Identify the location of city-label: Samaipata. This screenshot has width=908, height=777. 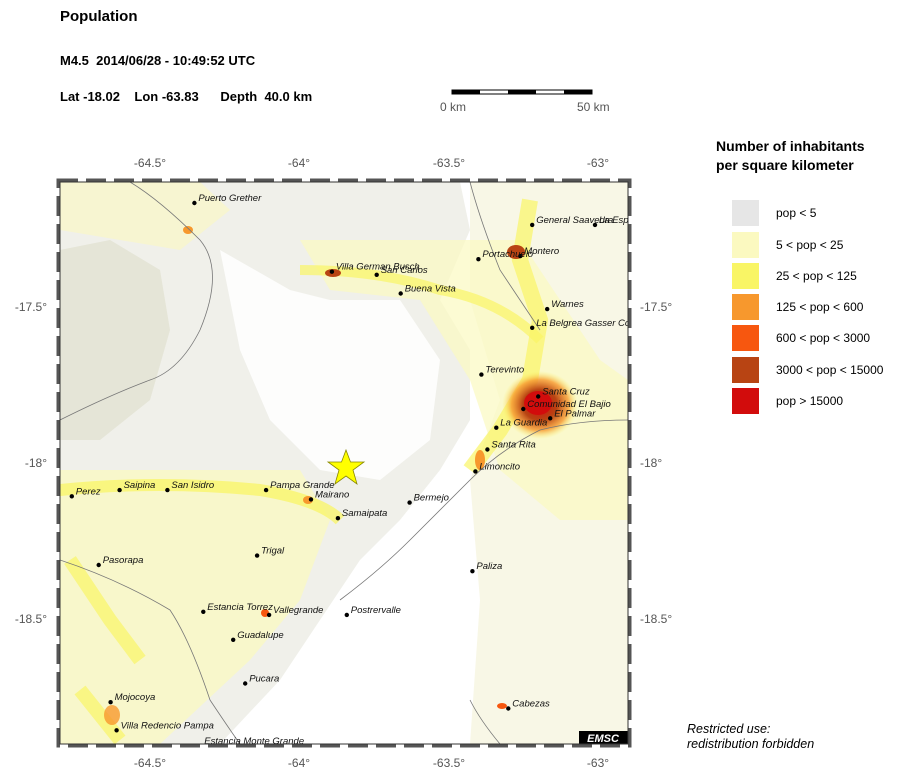
(364, 513).